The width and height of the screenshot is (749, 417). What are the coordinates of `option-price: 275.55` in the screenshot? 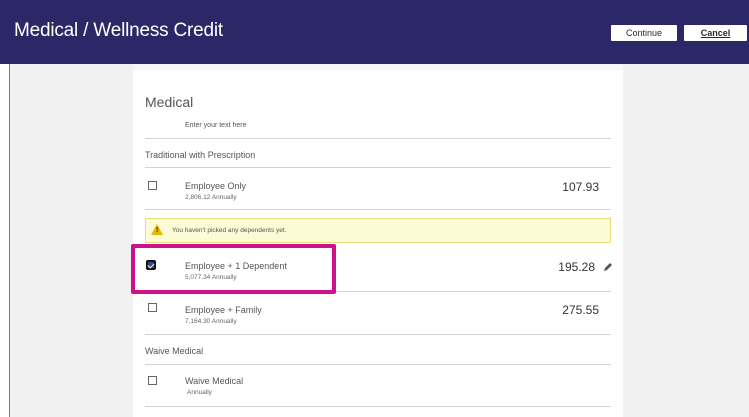 It's located at (580, 310).